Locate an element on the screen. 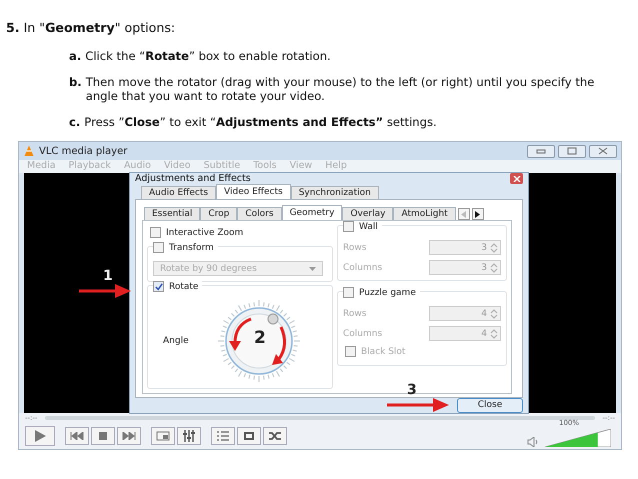  window-icon is located at coordinates (163, 436).